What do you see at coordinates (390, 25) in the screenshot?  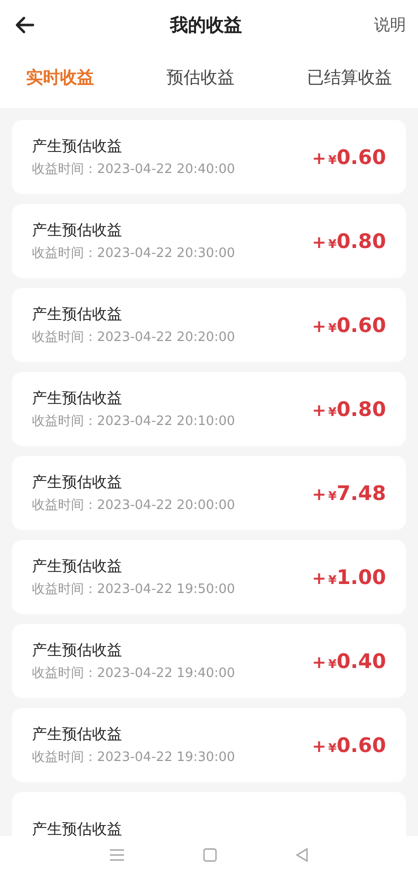 I see `help-link: 说明` at bounding box center [390, 25].